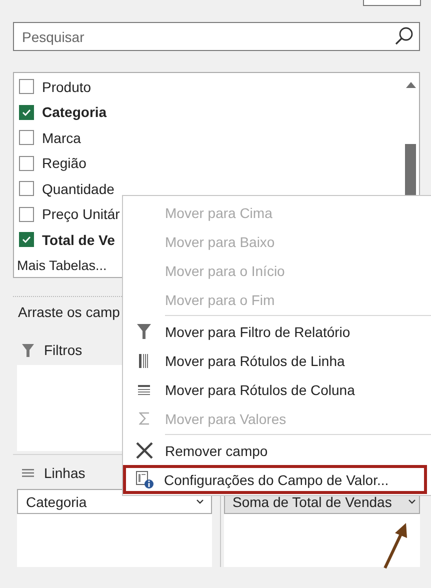 The height and width of the screenshot is (588, 431). Describe the element at coordinates (65, 473) in the screenshot. I see `area-title: Linhas` at that location.